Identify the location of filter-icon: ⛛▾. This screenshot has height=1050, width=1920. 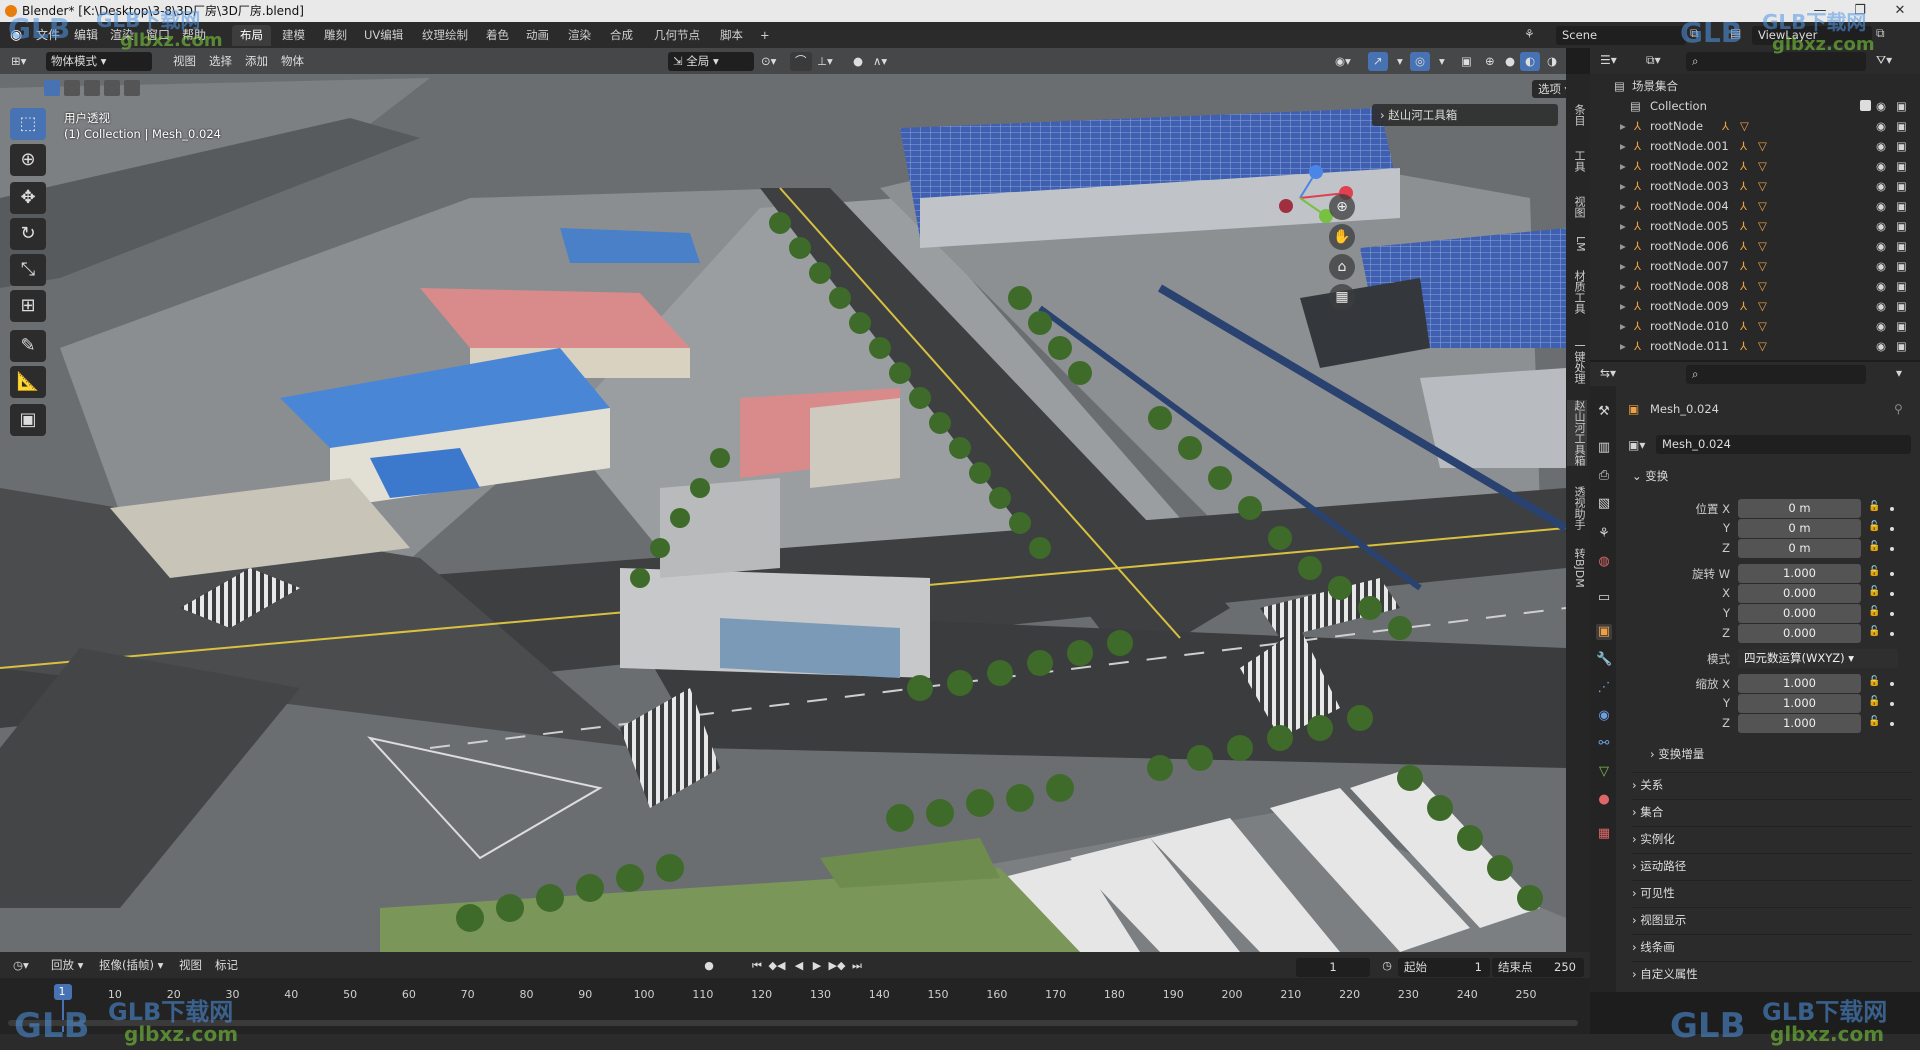
(1884, 60).